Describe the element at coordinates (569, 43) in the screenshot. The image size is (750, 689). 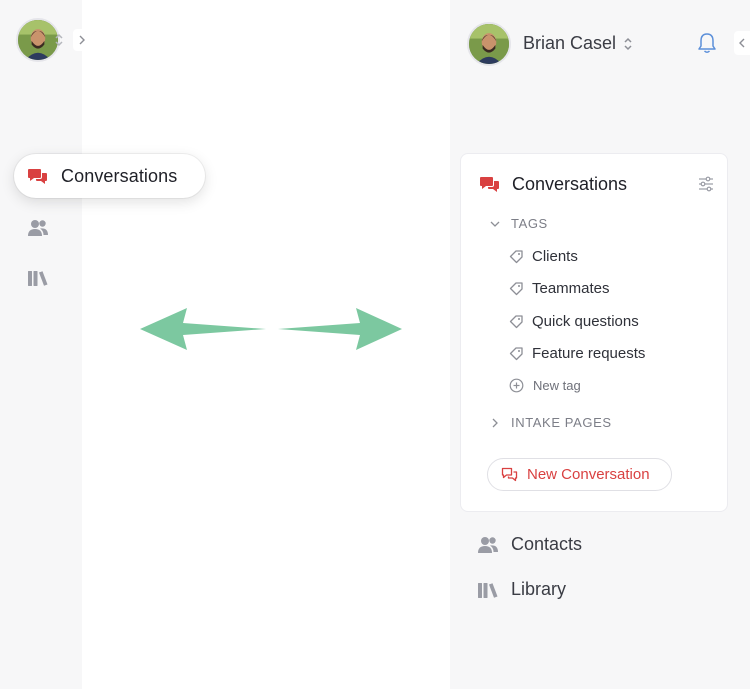
I see `user-name: Brian Casel` at that location.